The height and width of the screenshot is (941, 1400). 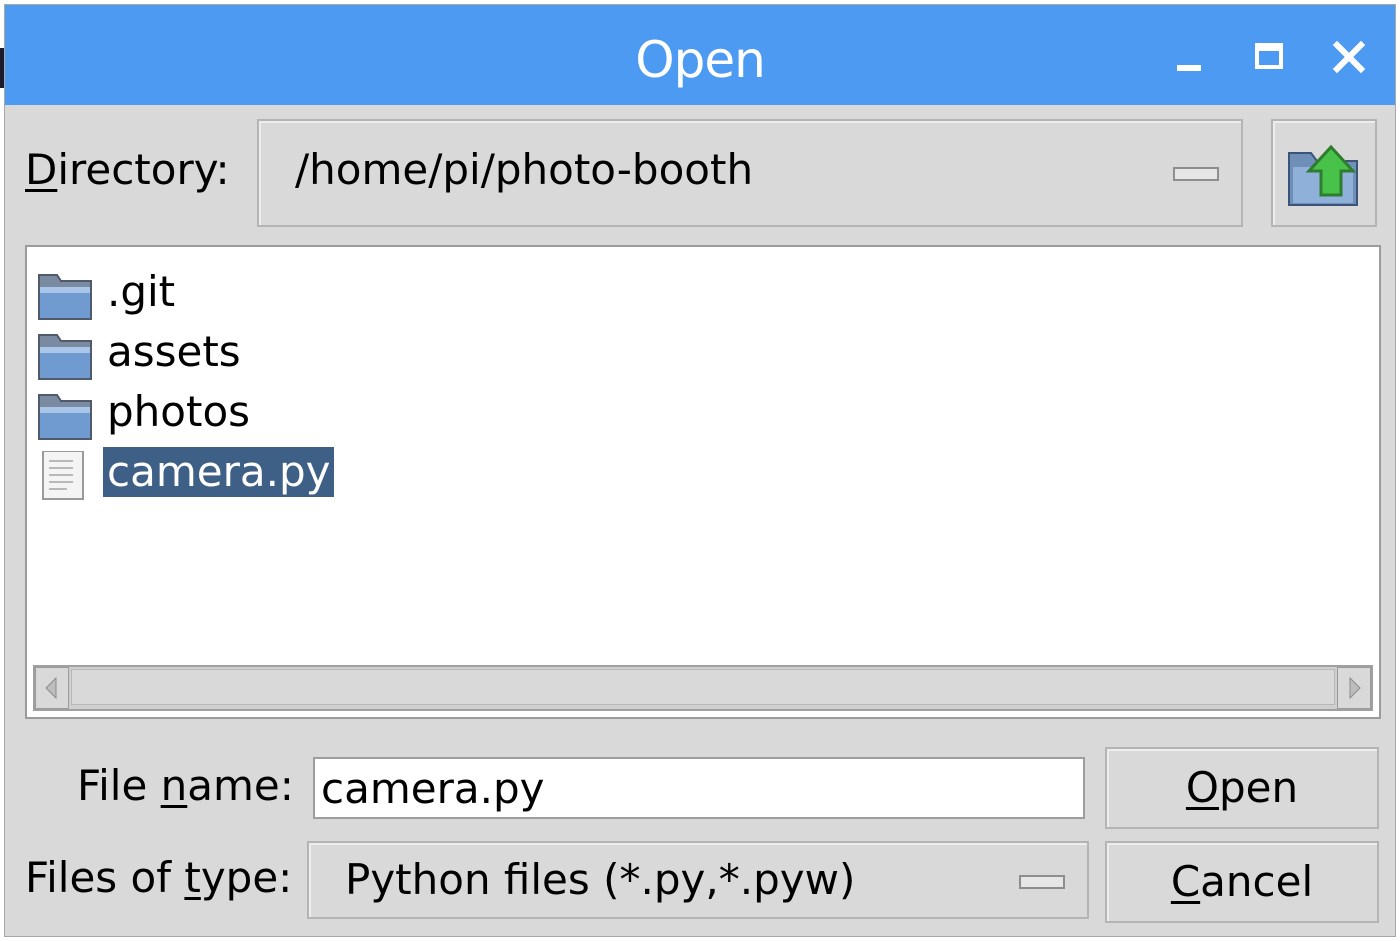 I want to click on list-item-folder: assets, so click(x=167, y=356).